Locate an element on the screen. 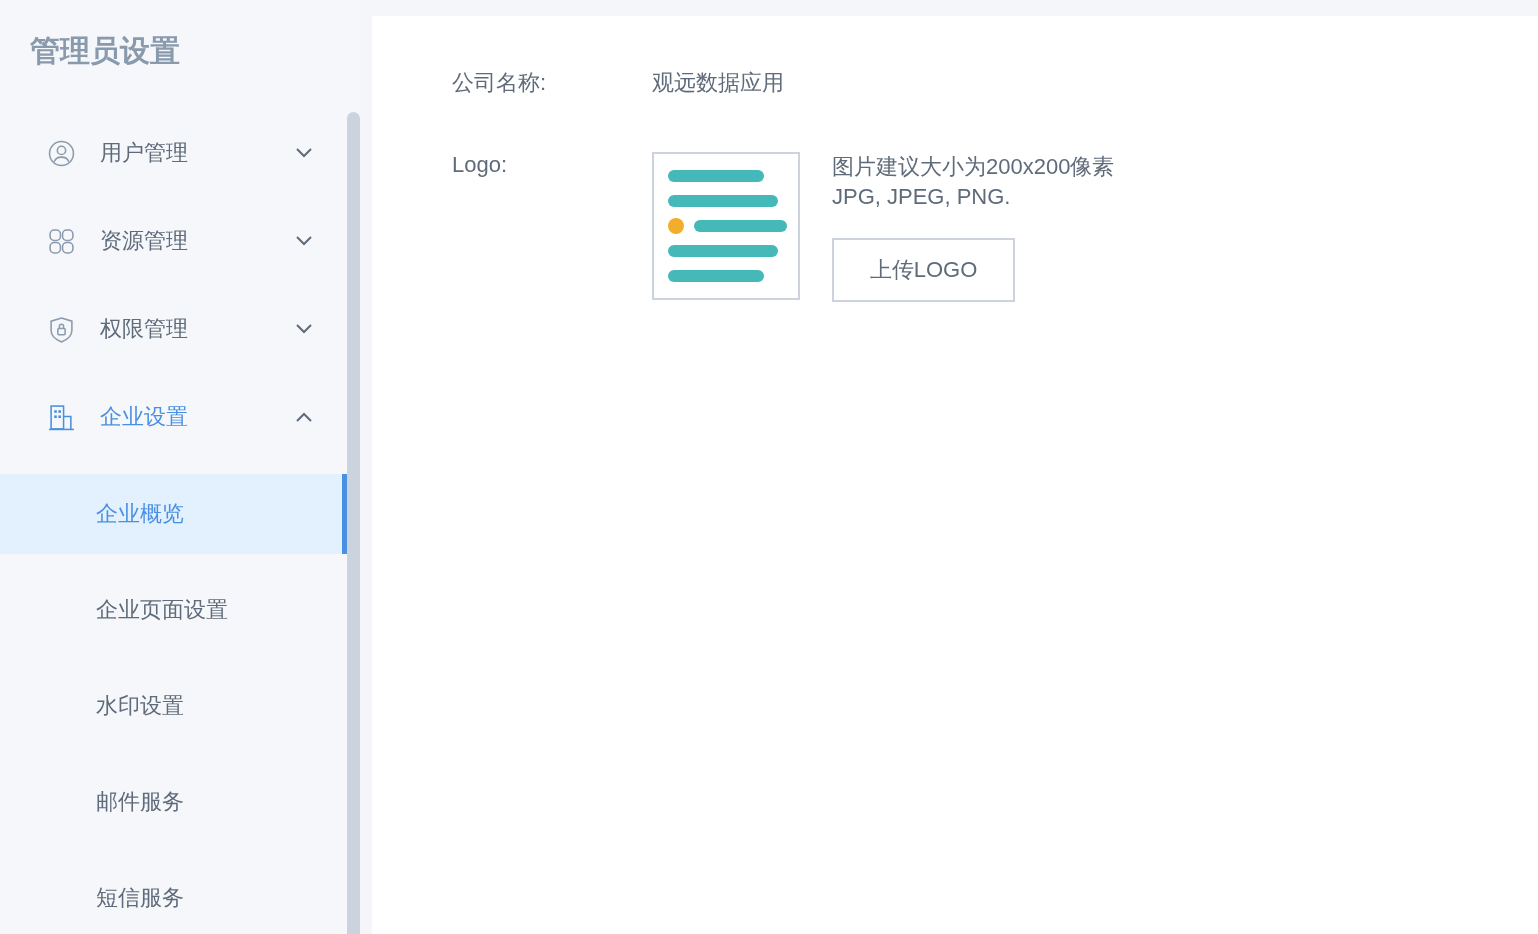  submenu-item: 水印设置 is located at coordinates (173, 706).